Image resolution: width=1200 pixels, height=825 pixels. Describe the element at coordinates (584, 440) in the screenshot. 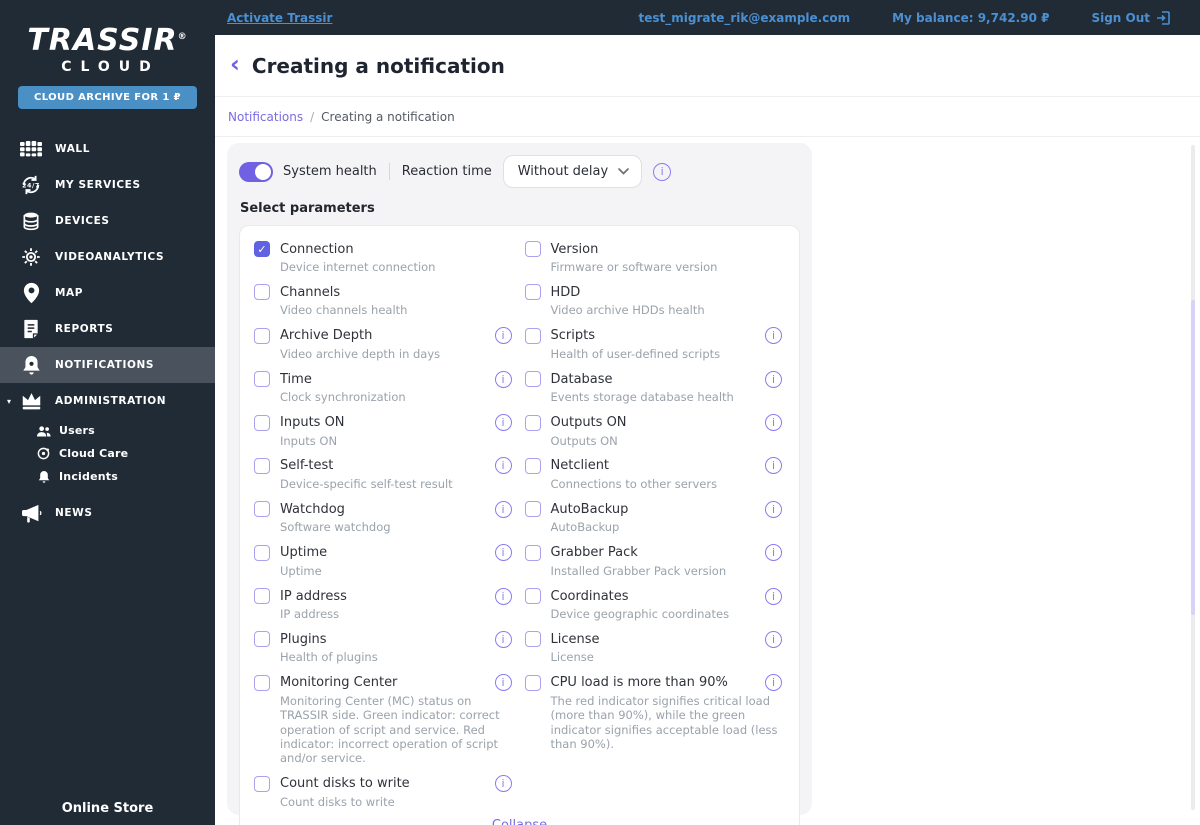

I see `parameter-description: Outputs ON` at that location.